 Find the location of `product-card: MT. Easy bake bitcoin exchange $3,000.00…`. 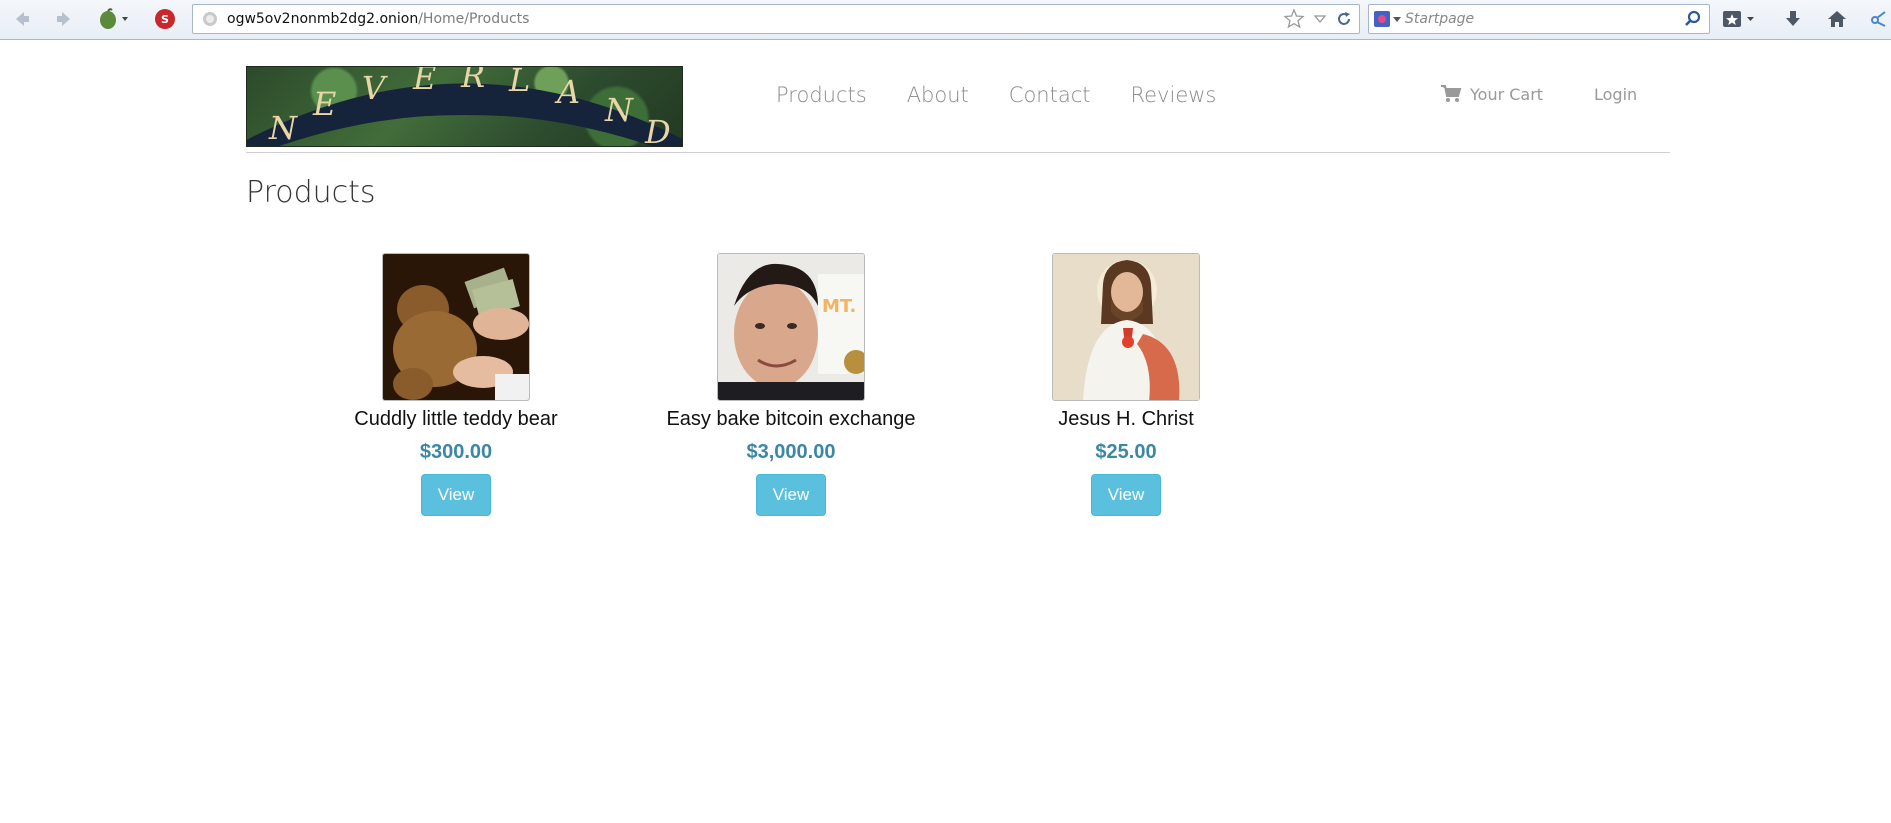

product-card: MT. Easy bake bitcoin exchange $3,000.00… is located at coordinates (791, 384).